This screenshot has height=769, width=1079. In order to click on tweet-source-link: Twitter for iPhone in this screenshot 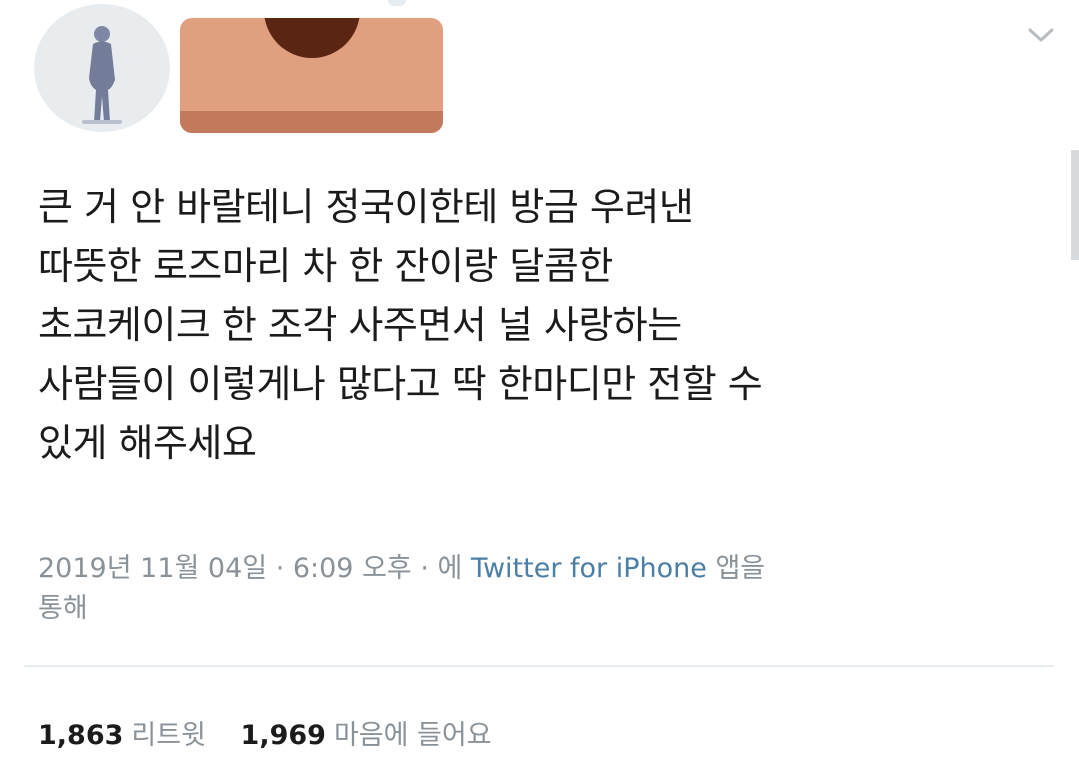, I will do `click(589, 568)`.